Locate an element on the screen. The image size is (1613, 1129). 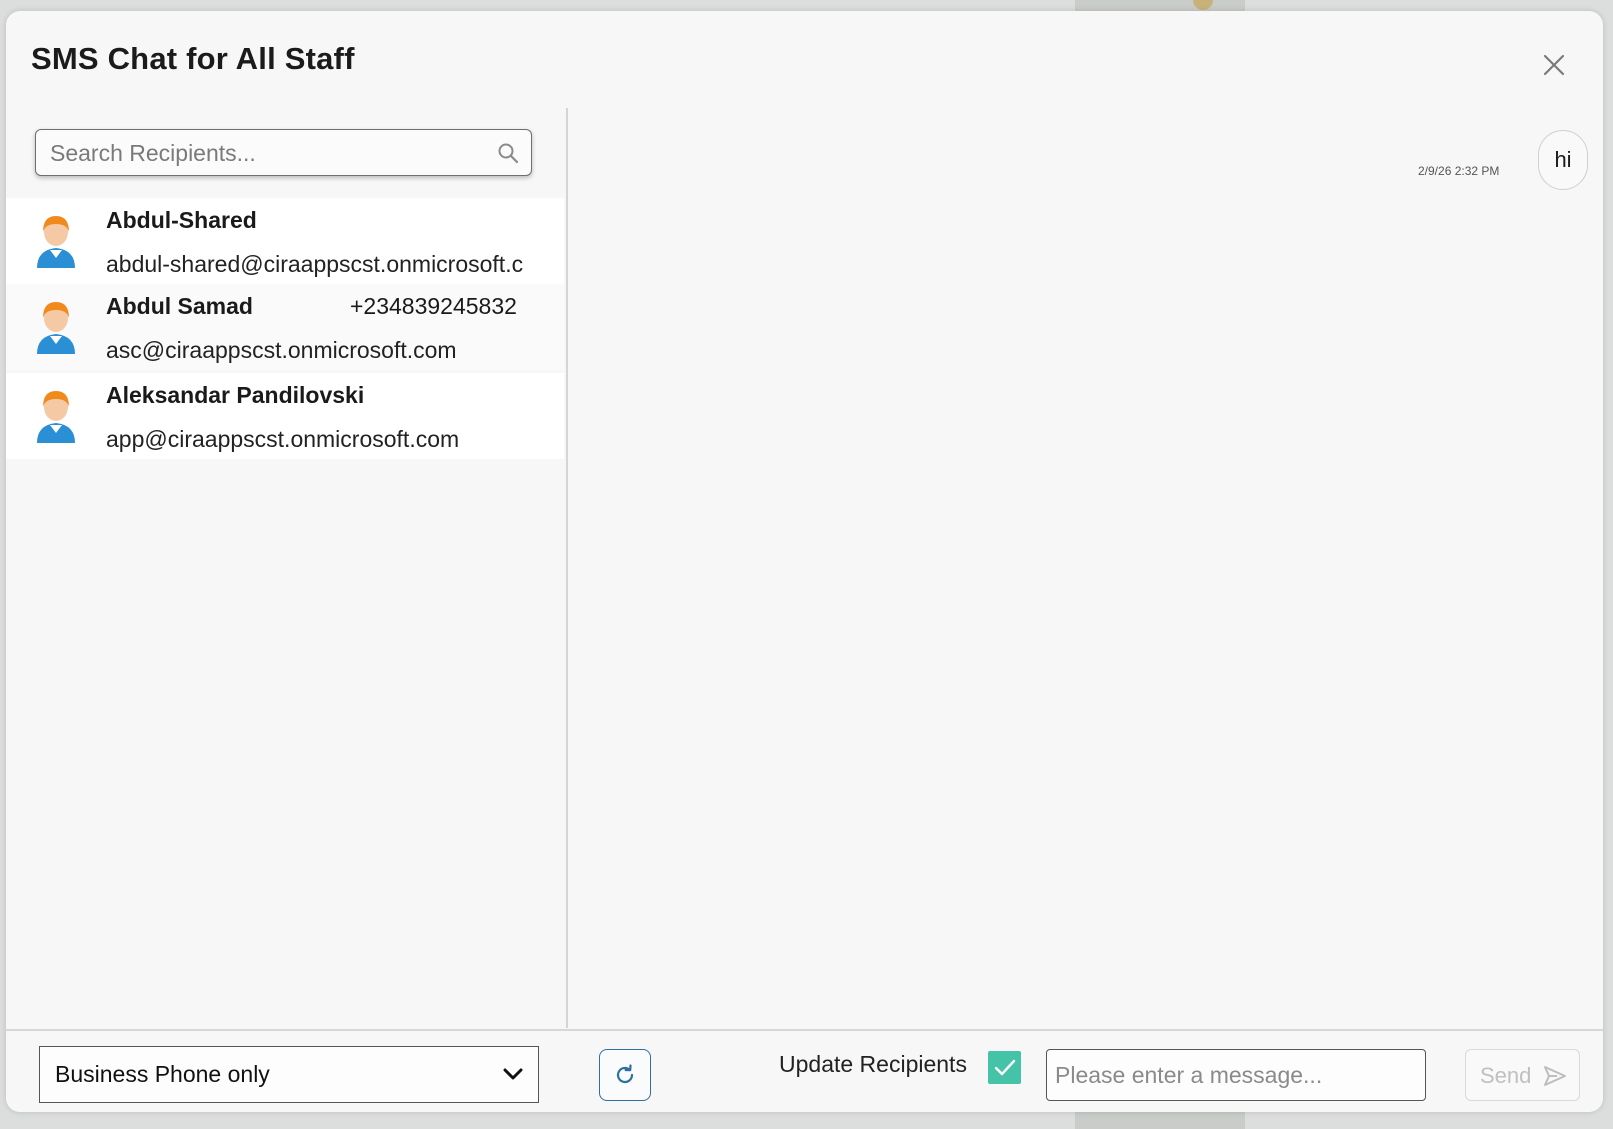
close-button is located at coordinates (1554, 65).